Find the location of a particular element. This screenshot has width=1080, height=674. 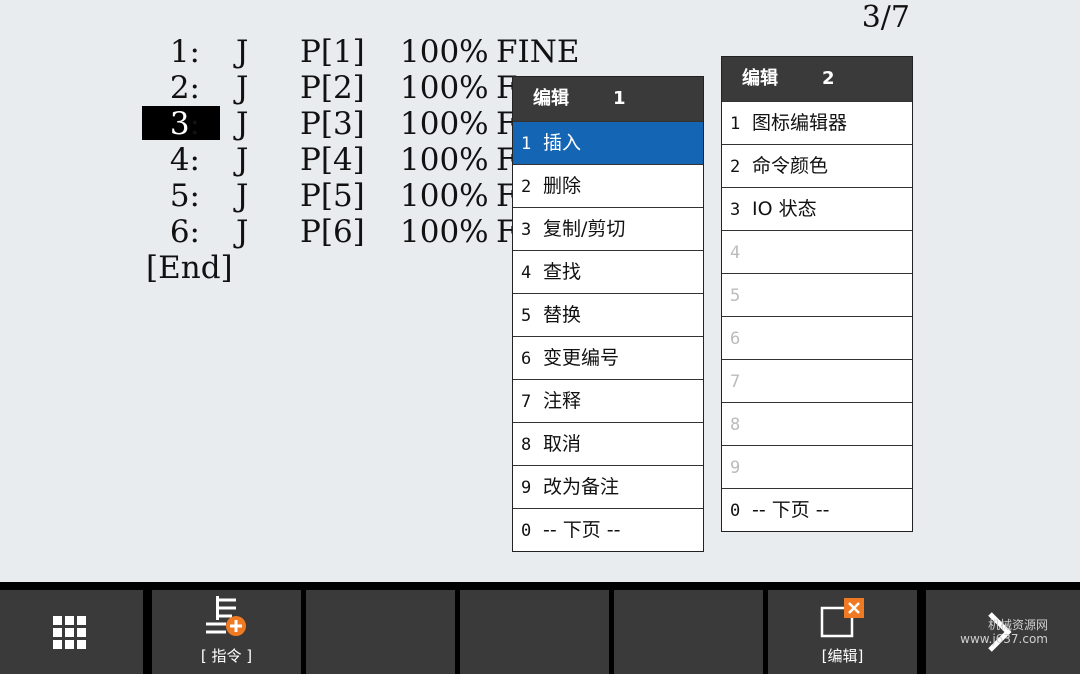

program-line: 1: J P[1] 100% FINE is located at coordinates (290, 52).